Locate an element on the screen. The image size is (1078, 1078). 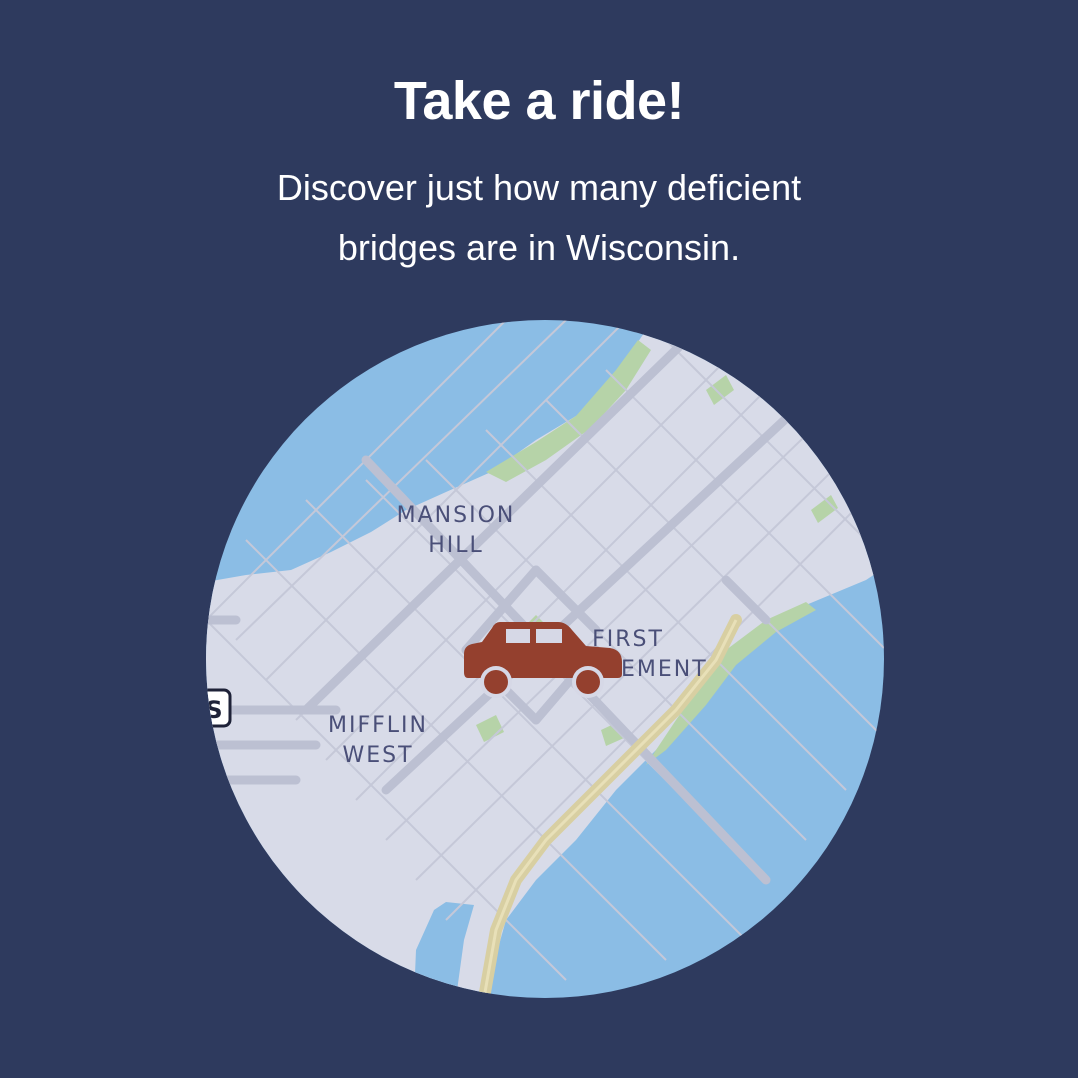
car-icon is located at coordinates (543, 658).